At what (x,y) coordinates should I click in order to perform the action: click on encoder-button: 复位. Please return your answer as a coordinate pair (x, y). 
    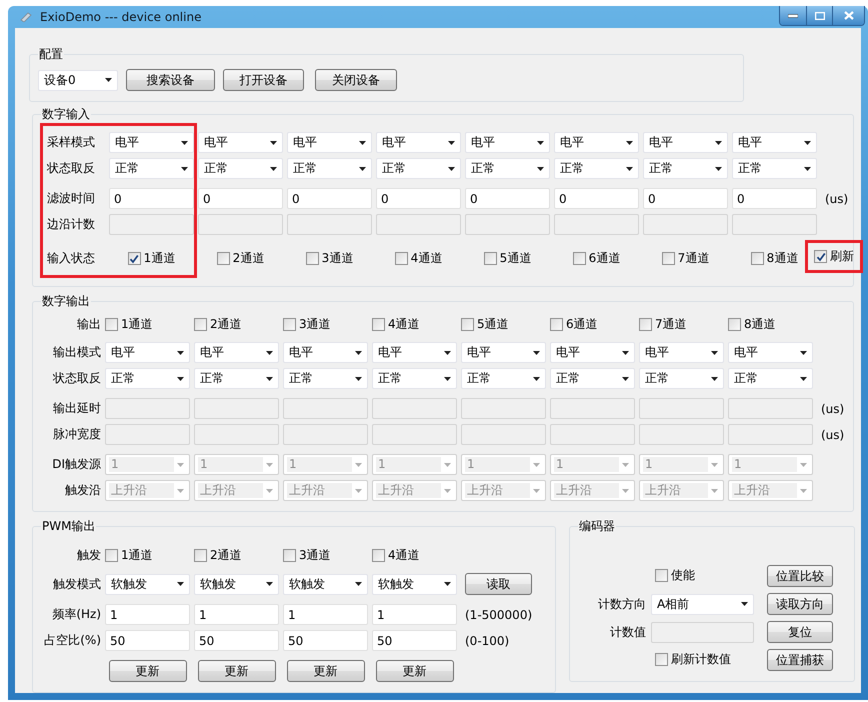
    Looking at the image, I should click on (800, 632).